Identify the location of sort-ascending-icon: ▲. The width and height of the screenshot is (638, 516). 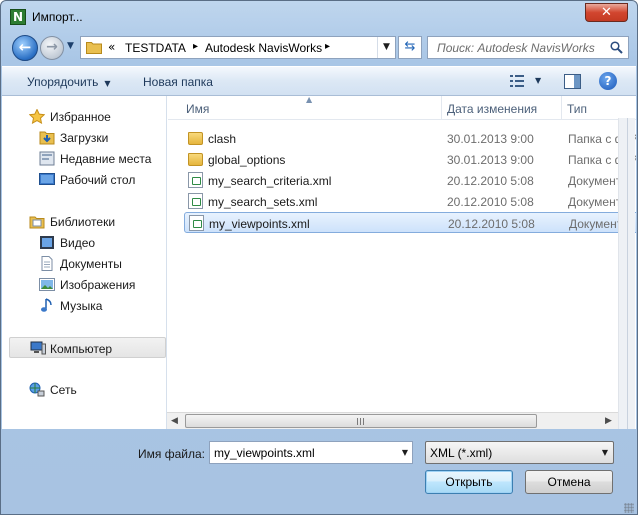
(309, 100).